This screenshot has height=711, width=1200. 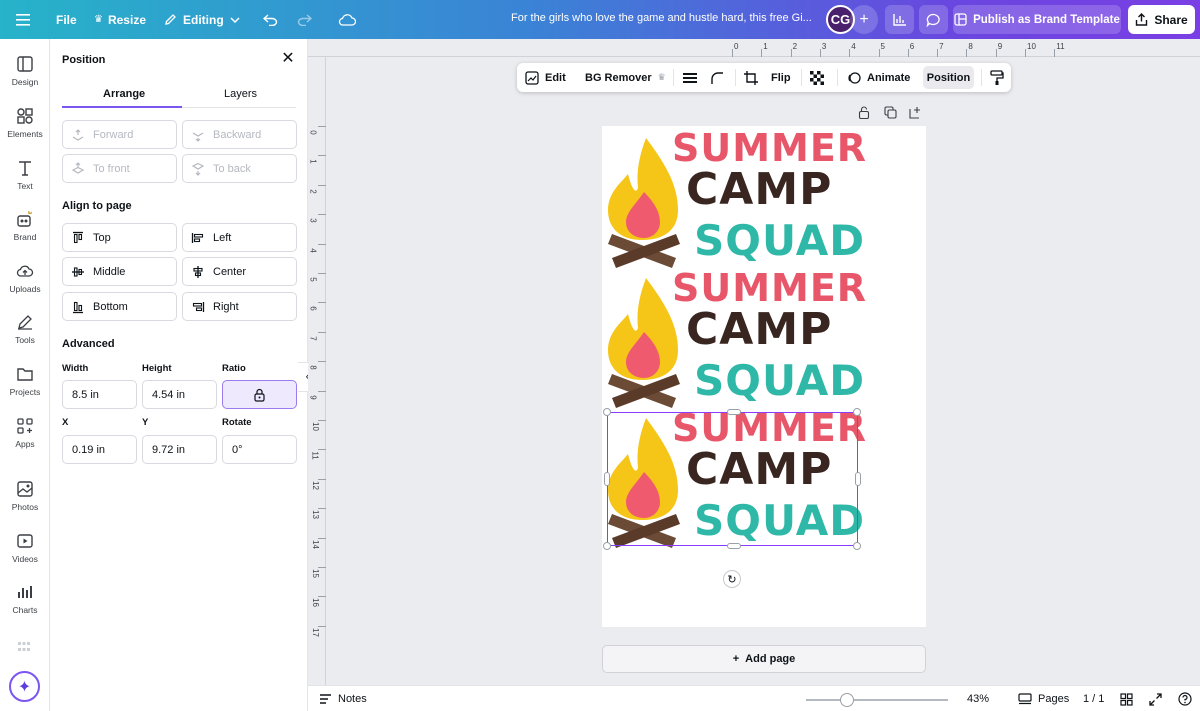 I want to click on edit-image-button: Edit, so click(x=545, y=77).